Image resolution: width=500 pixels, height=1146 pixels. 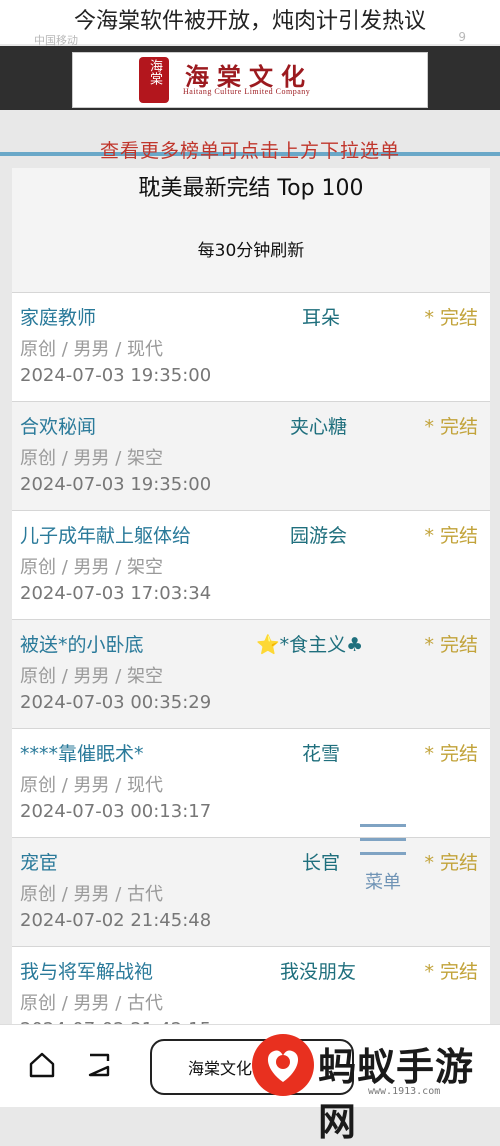 What do you see at coordinates (116, 811) in the screenshot?
I see `book-updated-time: 2024-07-03 00:13:17` at bounding box center [116, 811].